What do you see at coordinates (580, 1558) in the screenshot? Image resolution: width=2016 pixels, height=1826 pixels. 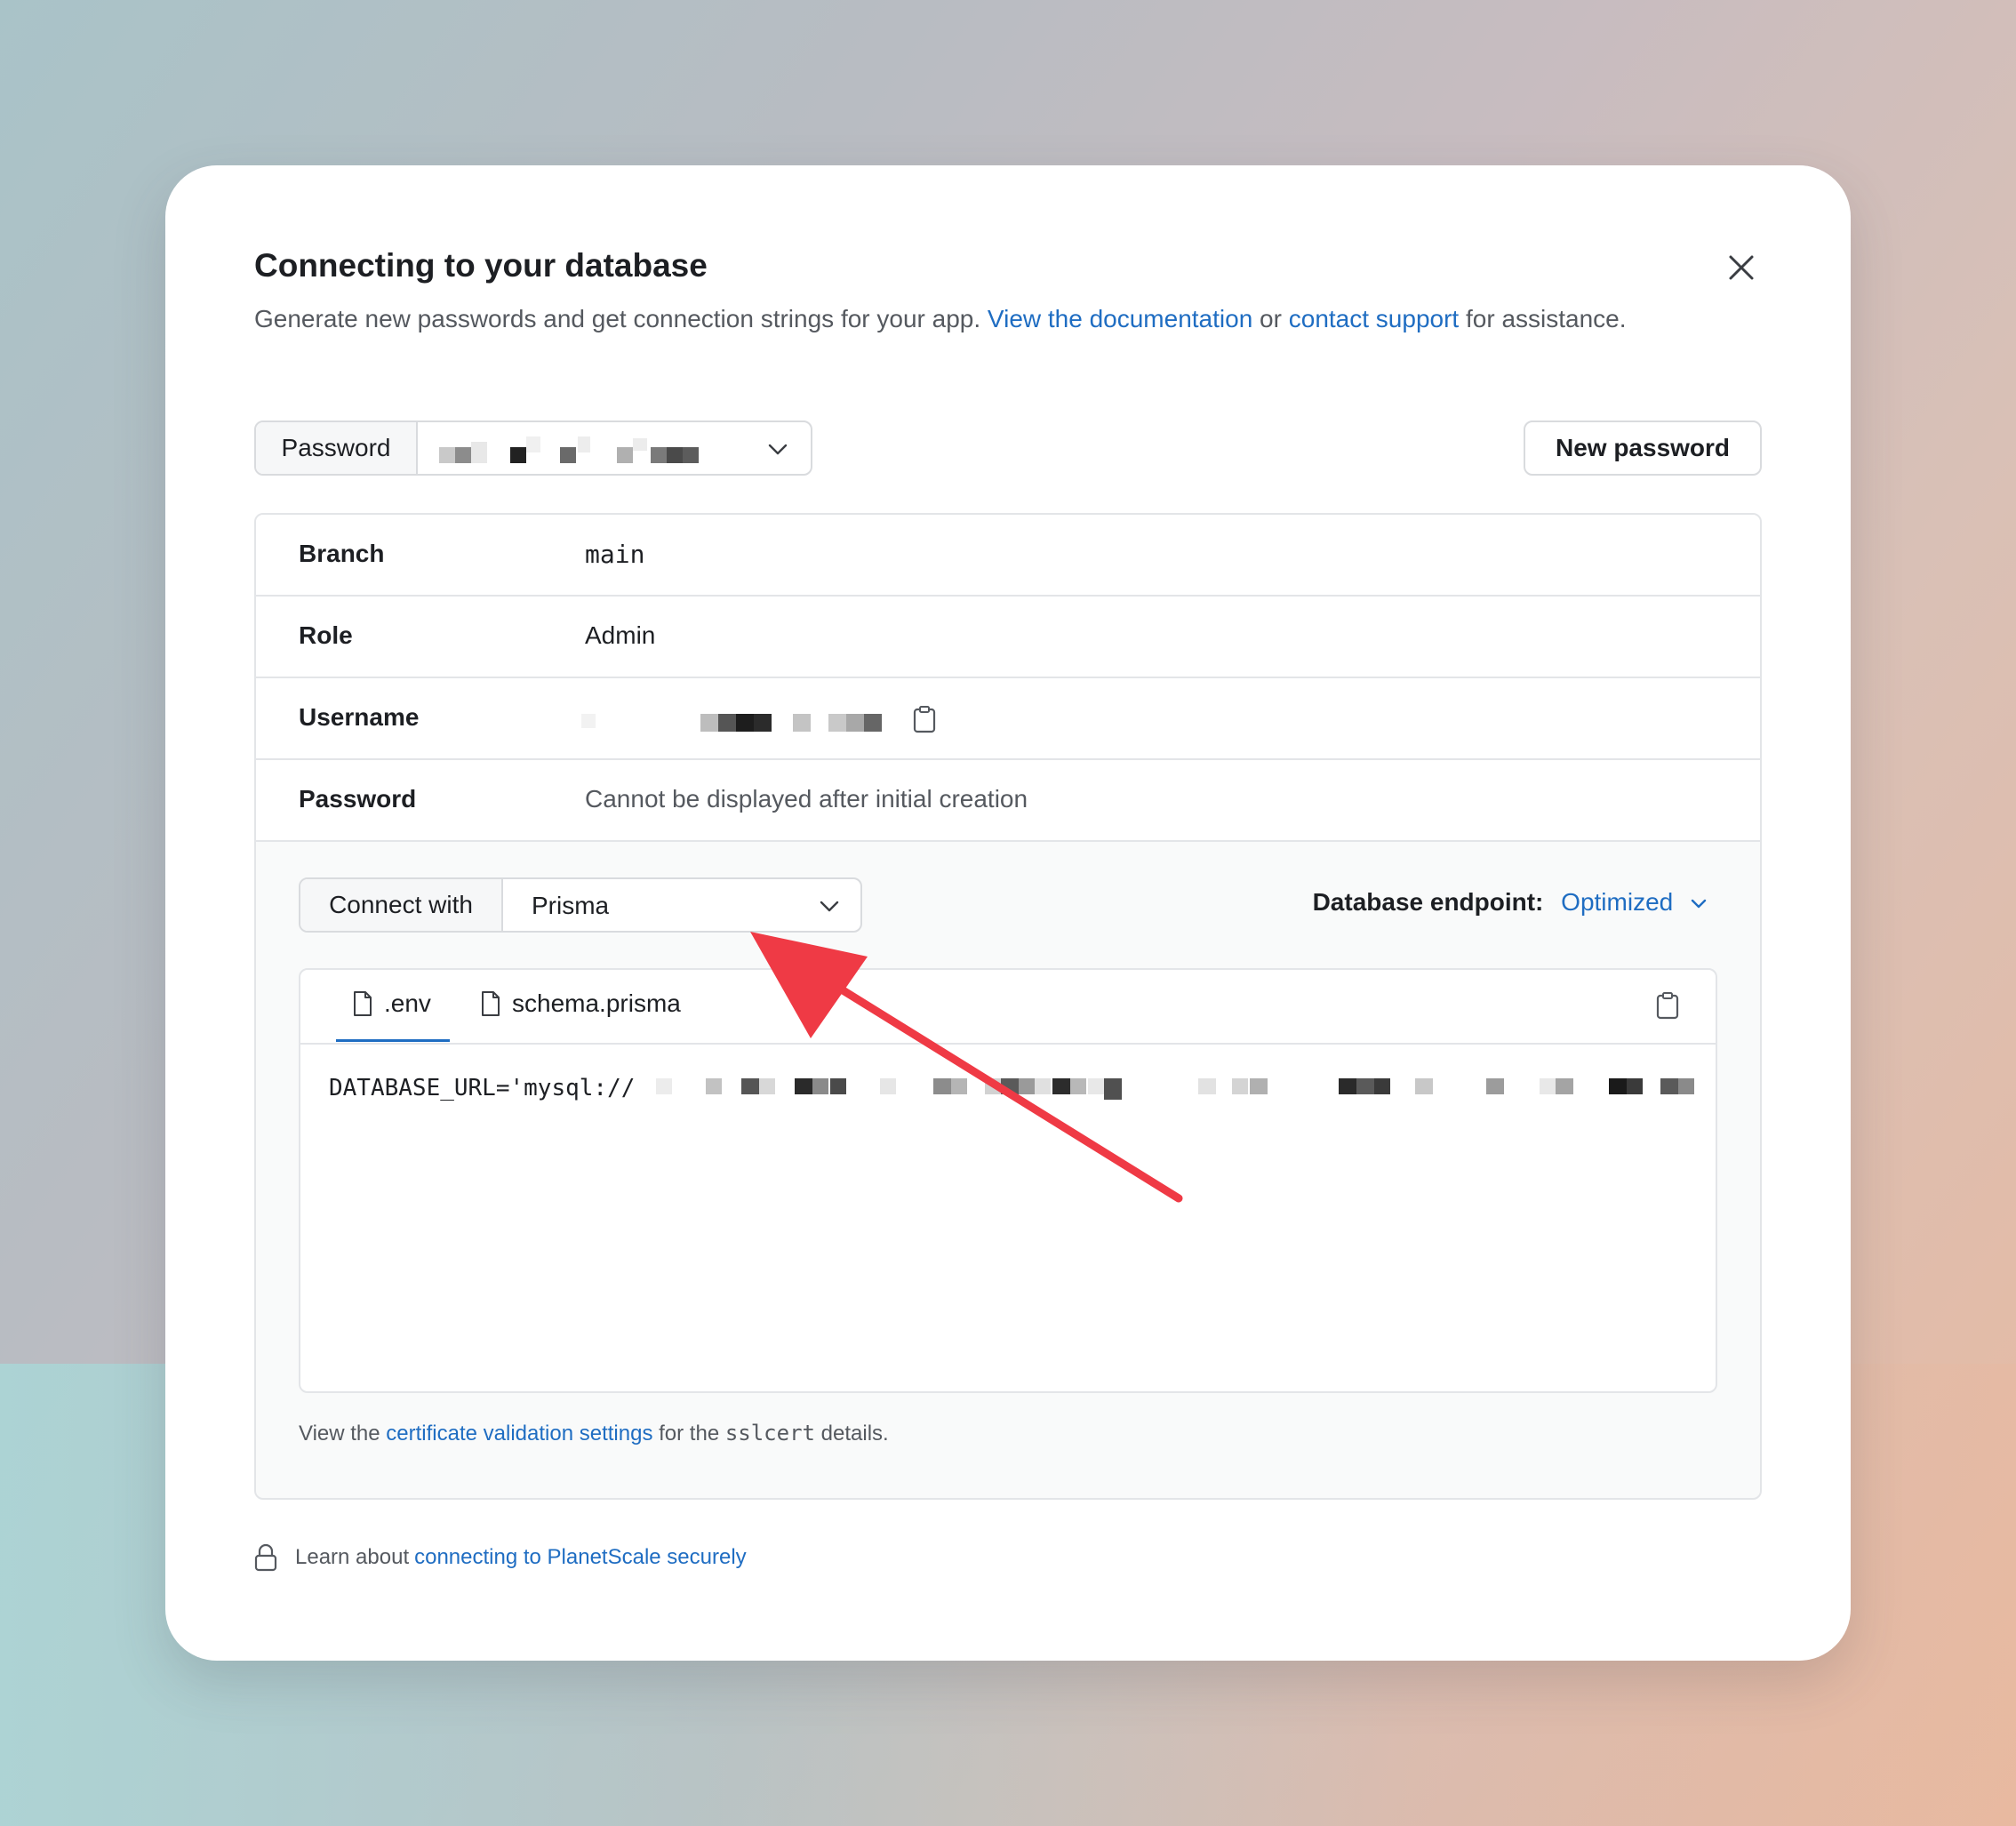 I see `planetscale-security-link: connecting to PlanetScale securely` at bounding box center [580, 1558].